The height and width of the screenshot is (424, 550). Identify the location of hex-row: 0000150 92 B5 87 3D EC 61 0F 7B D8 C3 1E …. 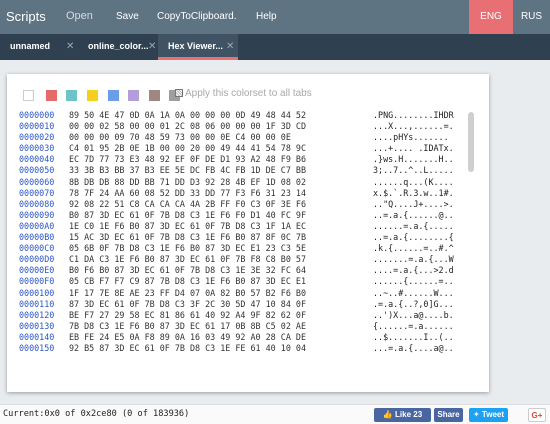
(249, 348).